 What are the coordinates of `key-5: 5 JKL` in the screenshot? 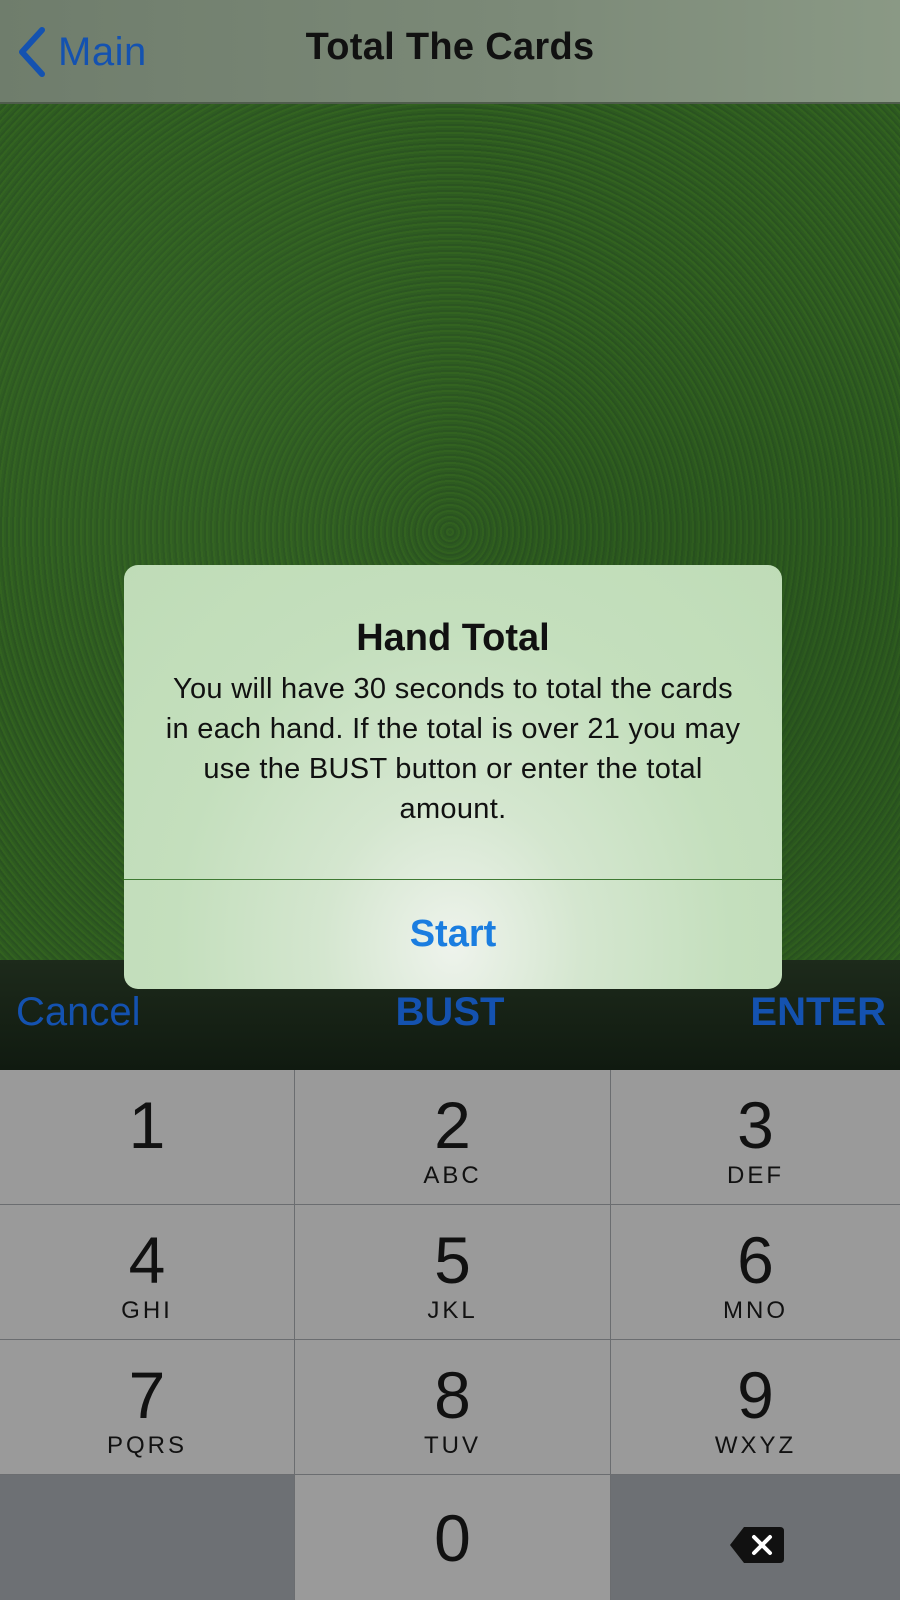 It's located at (452, 1272).